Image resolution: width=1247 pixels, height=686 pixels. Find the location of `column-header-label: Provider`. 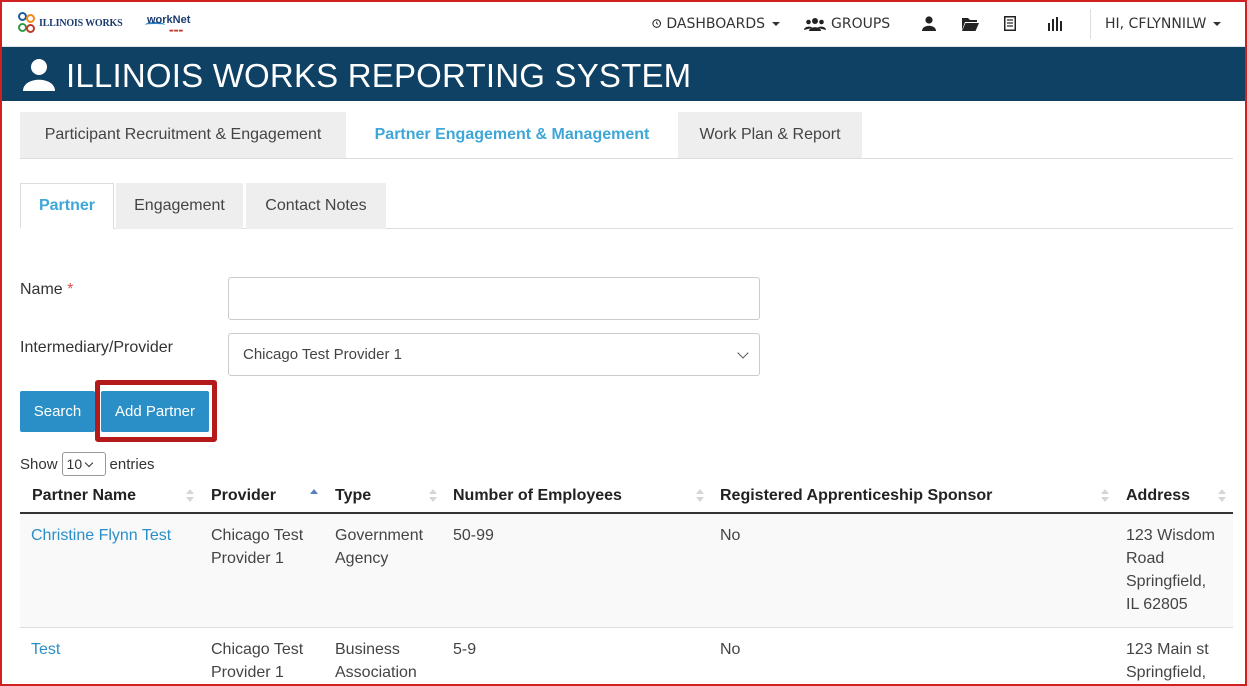

column-header-label: Provider is located at coordinates (243, 495).